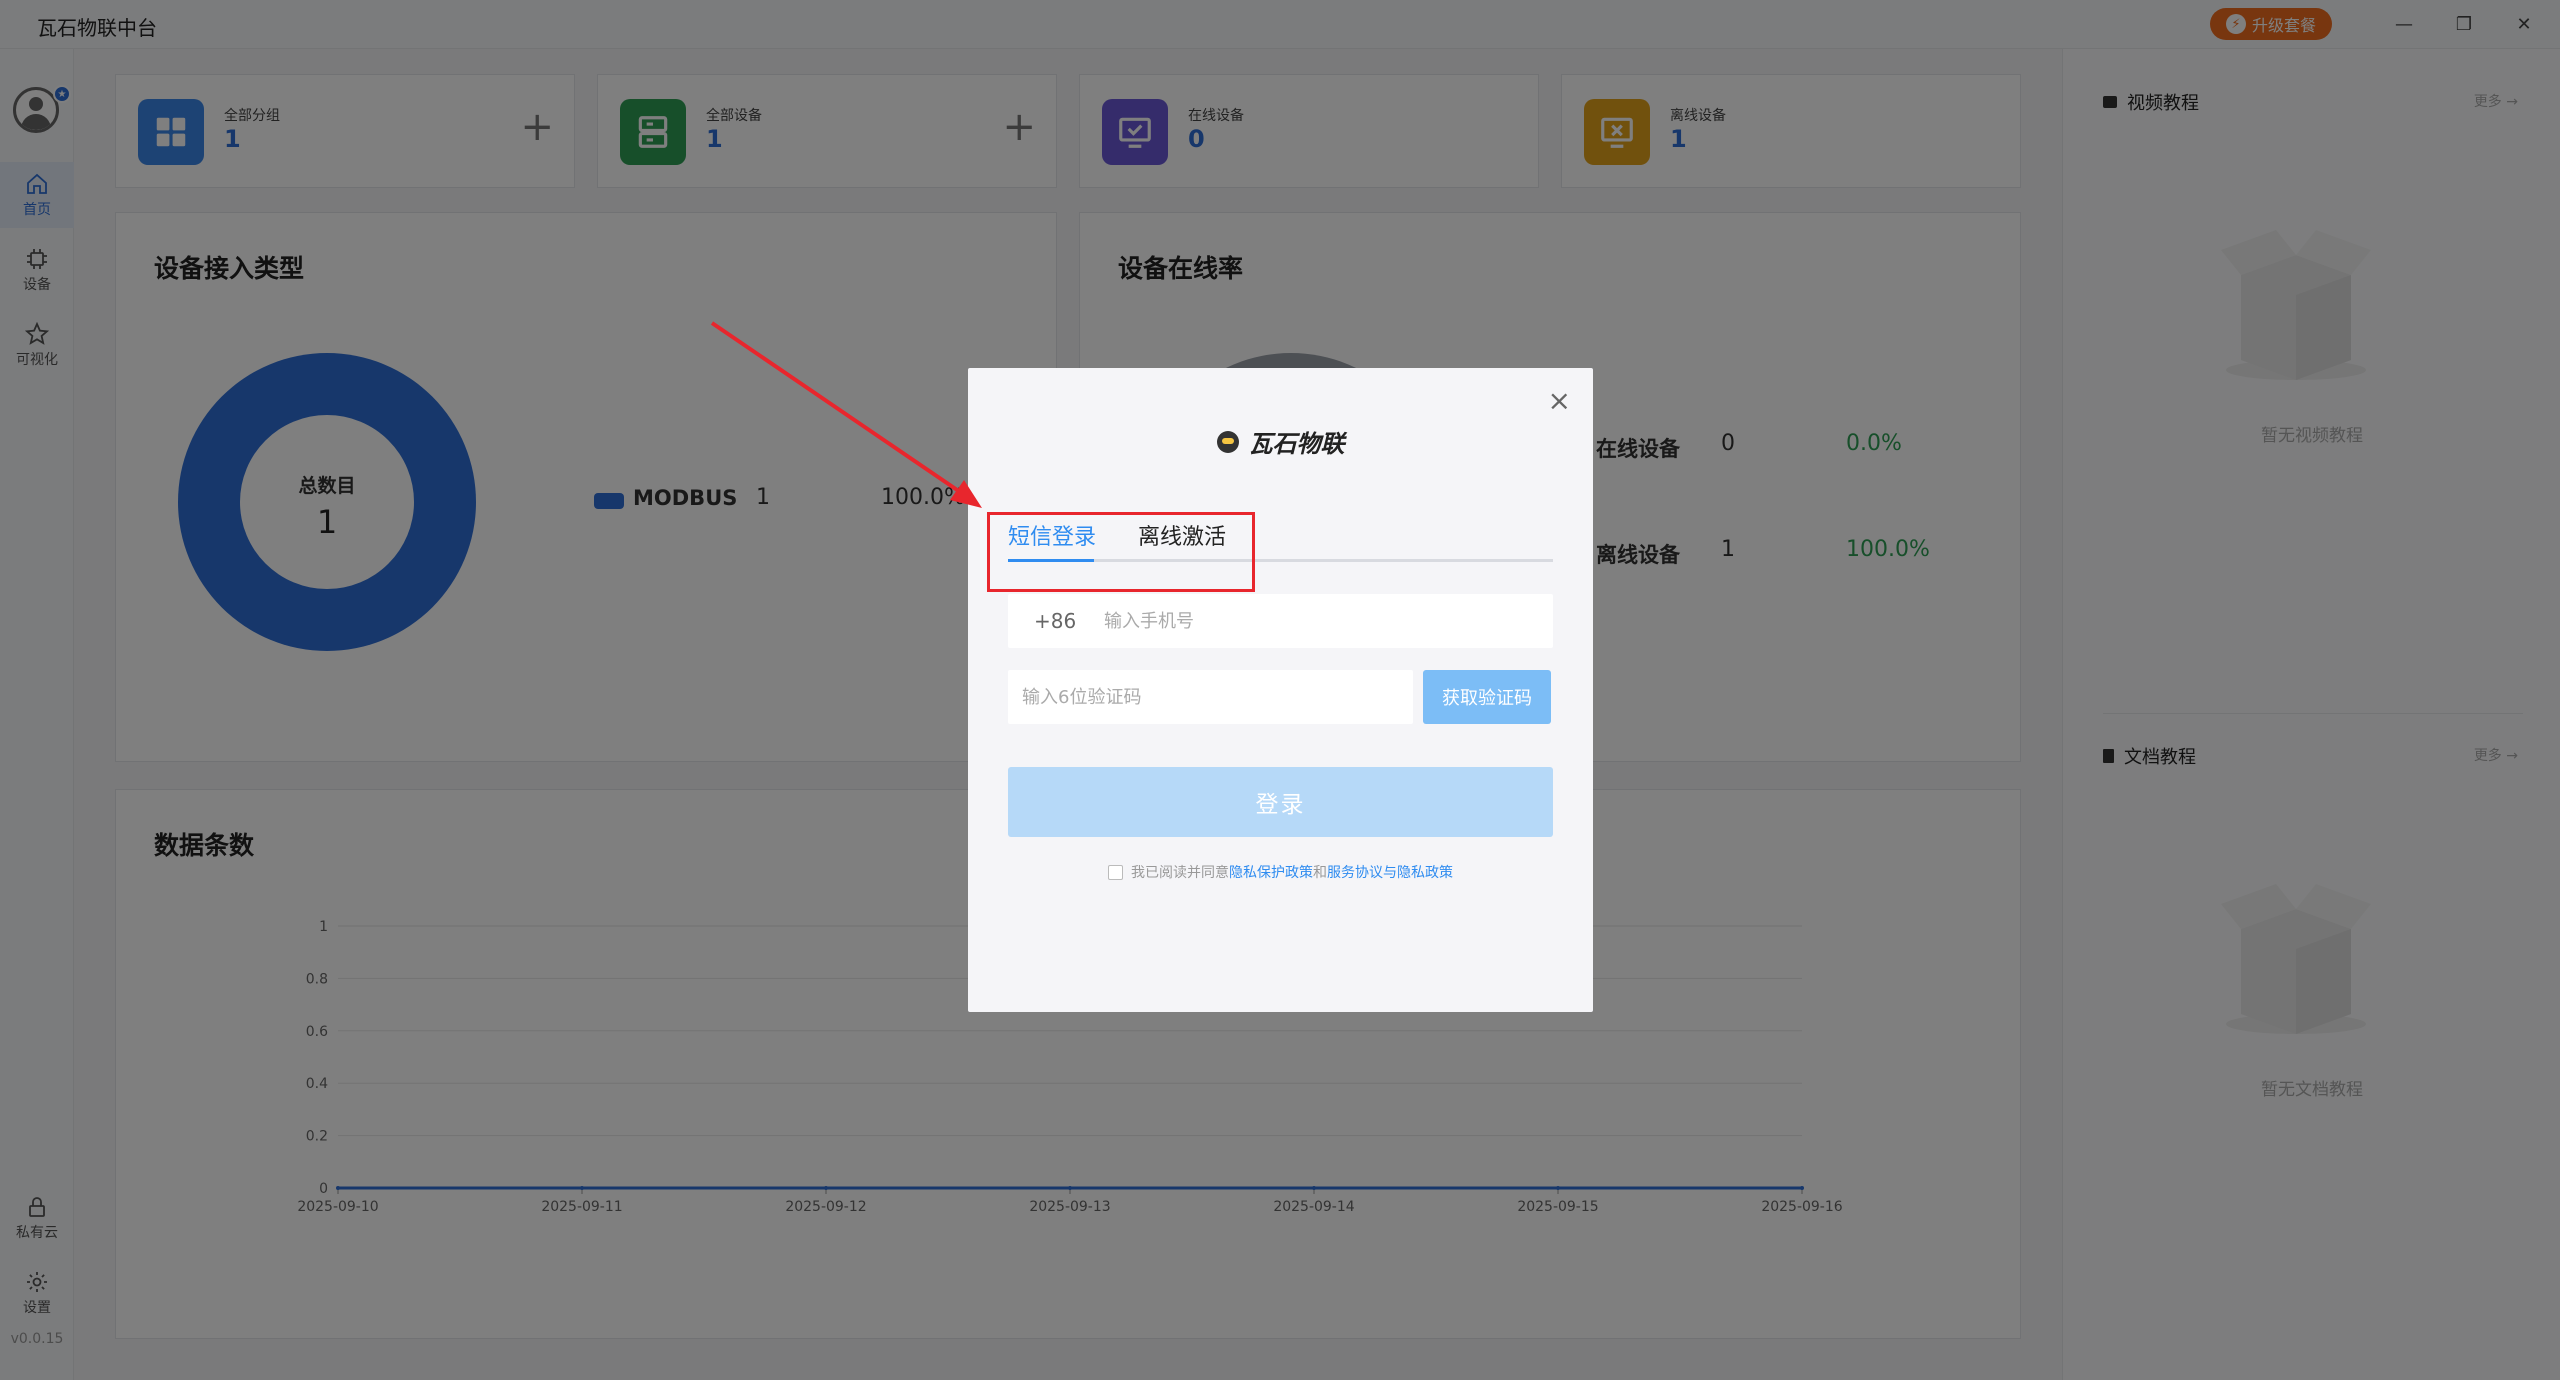  Describe the element at coordinates (1055, 621) in the screenshot. I see `phone-prefix: +86` at that location.